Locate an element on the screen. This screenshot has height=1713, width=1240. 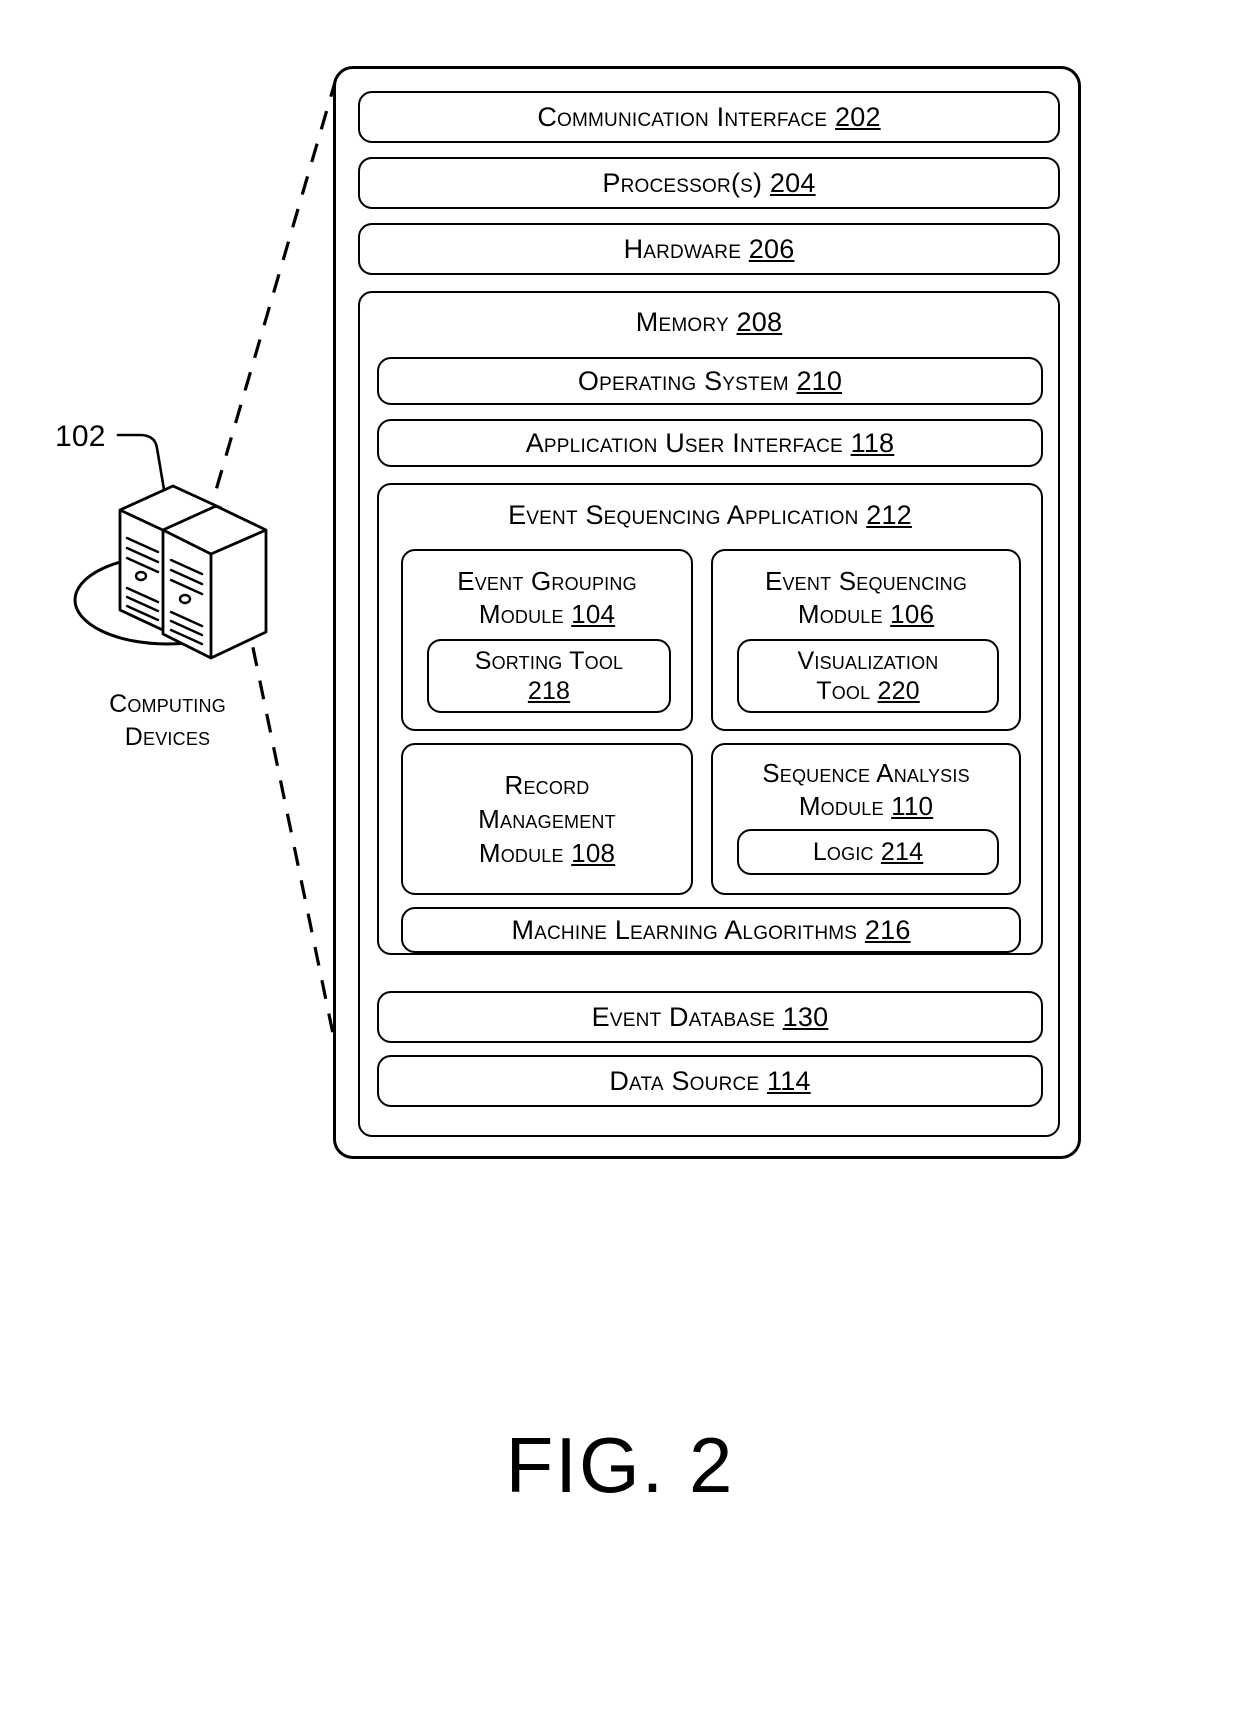
hardware-label: Hardware 206 is located at coordinates (709, 248).